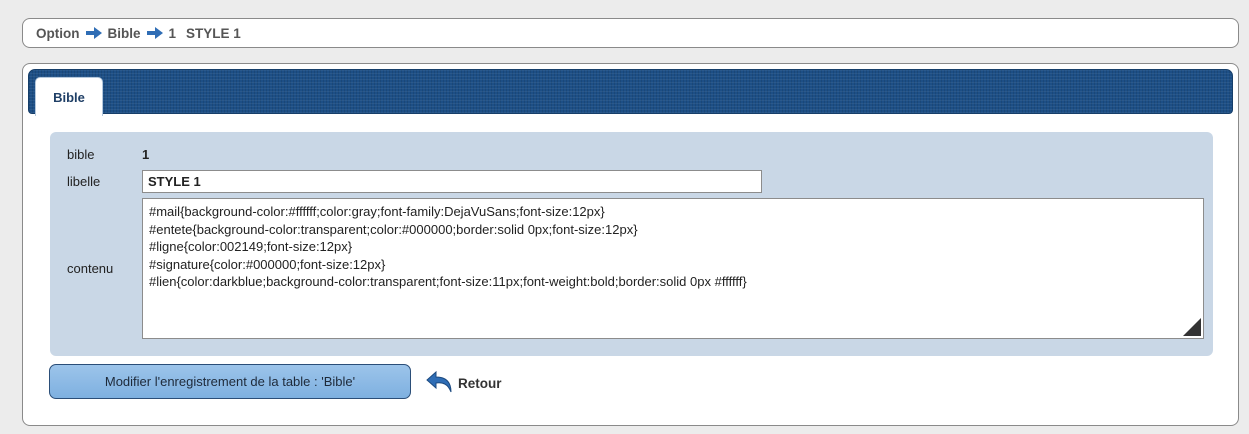  What do you see at coordinates (69, 96) in the screenshot?
I see `tab-bible: Bible` at bounding box center [69, 96].